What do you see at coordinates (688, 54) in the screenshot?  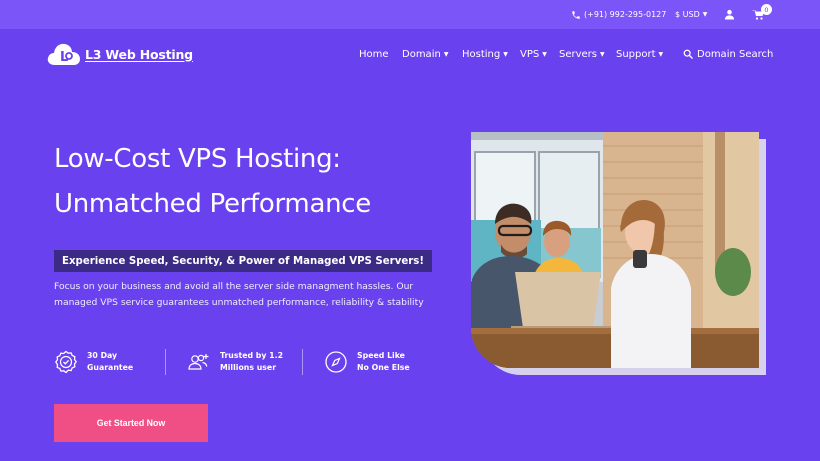 I see `search-icon` at bounding box center [688, 54].